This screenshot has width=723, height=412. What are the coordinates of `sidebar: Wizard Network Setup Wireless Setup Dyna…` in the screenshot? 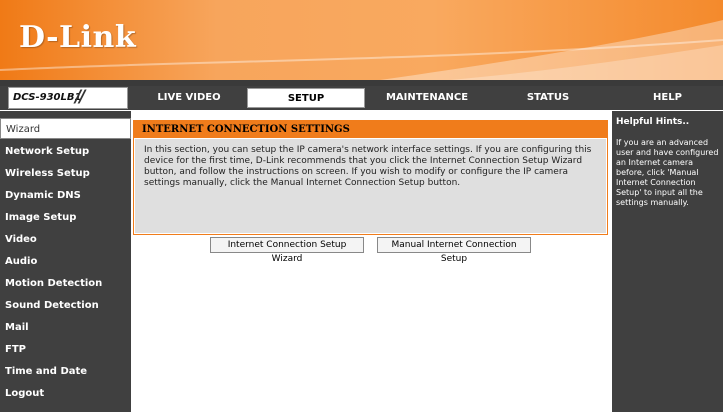 It's located at (65, 261).